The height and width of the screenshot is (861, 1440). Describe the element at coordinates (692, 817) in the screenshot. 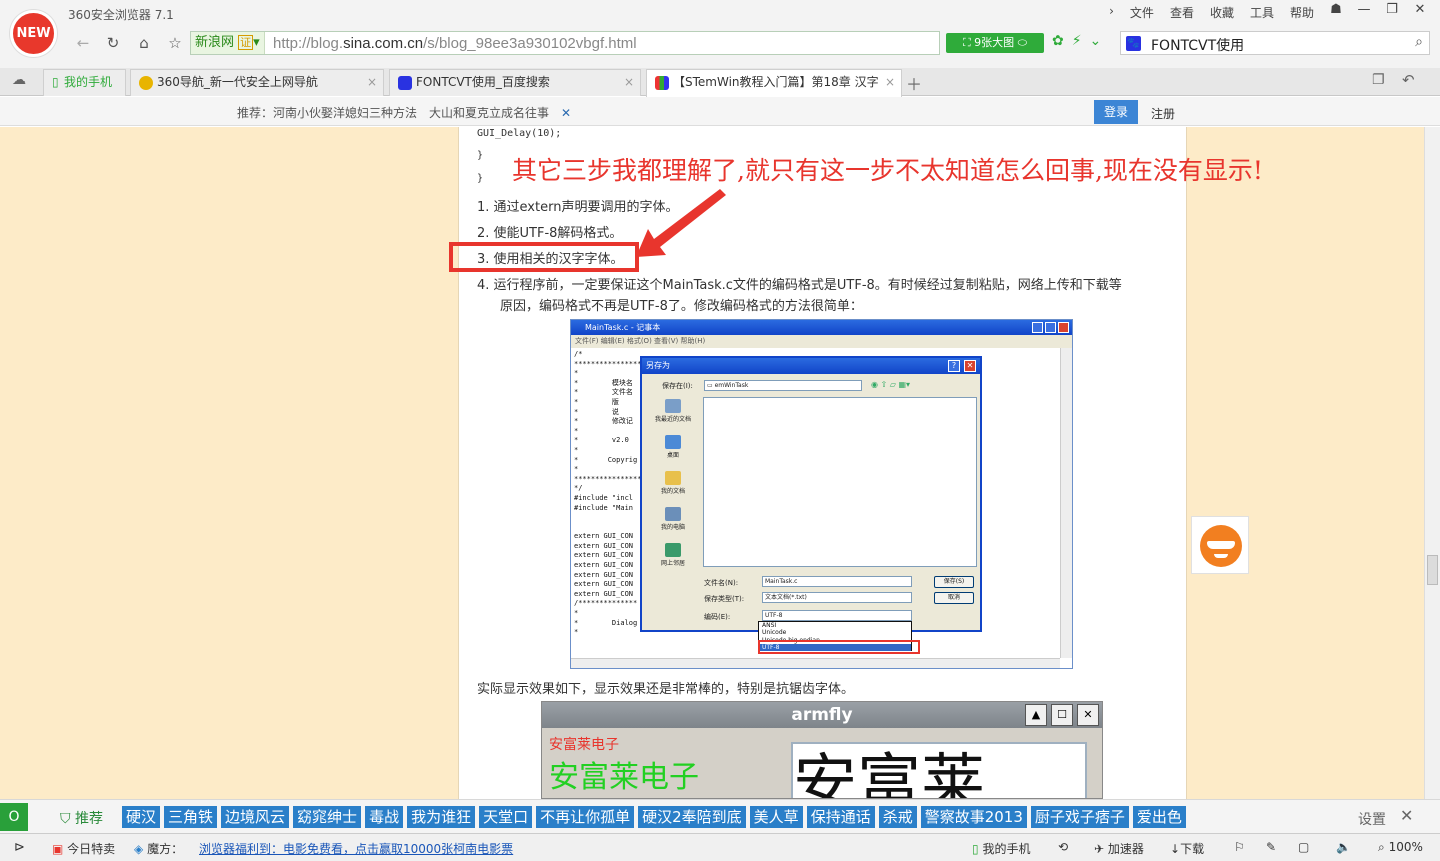

I see `hot-tag: 硬汉2奉陪到底` at that location.